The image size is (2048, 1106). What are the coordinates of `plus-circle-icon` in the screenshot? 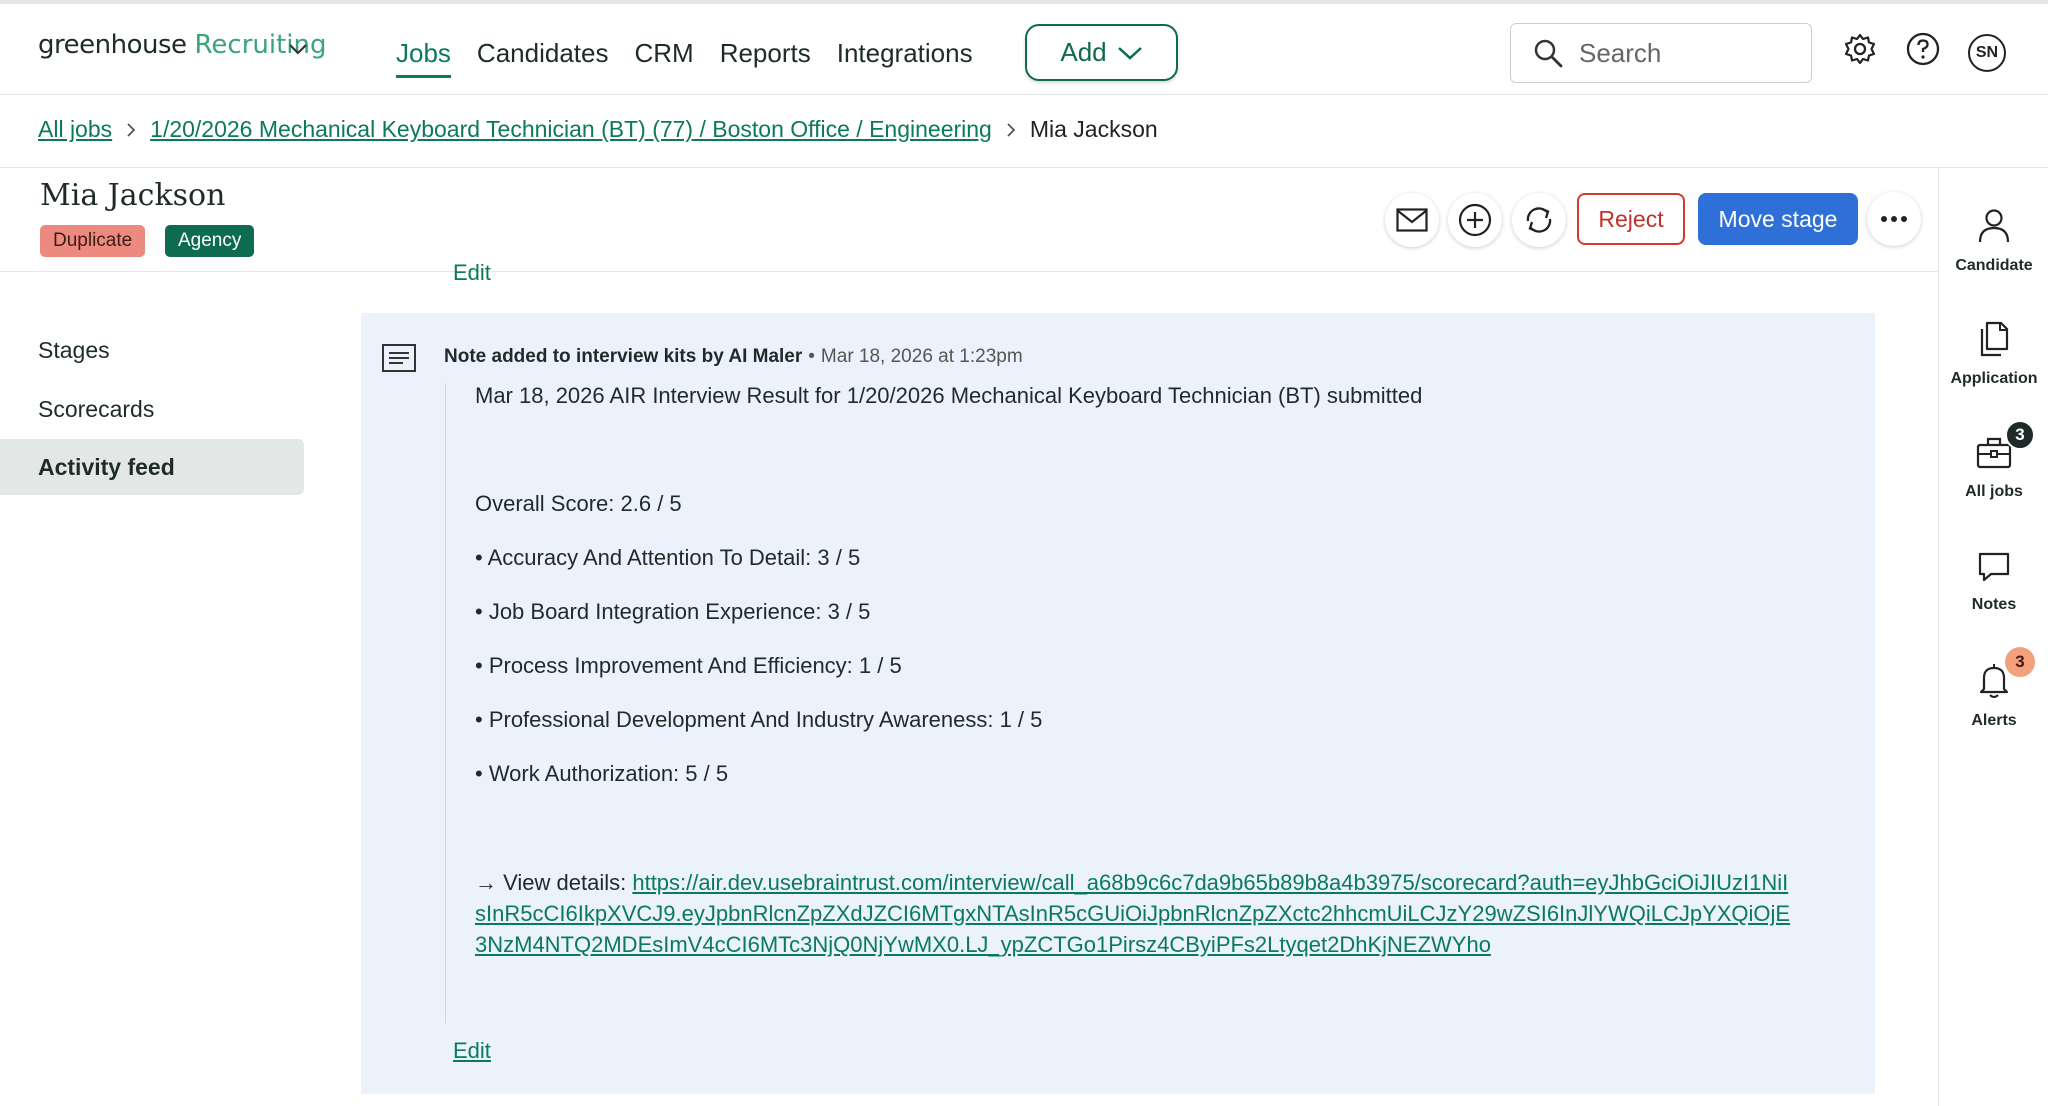 It's located at (1475, 220).